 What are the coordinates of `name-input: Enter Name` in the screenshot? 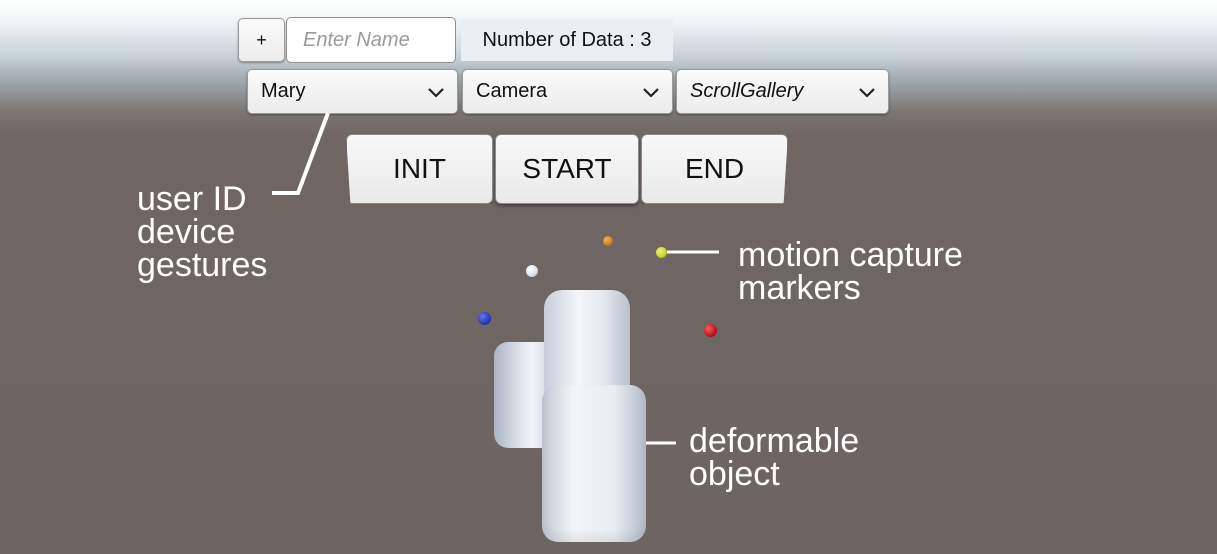 It's located at (371, 40).